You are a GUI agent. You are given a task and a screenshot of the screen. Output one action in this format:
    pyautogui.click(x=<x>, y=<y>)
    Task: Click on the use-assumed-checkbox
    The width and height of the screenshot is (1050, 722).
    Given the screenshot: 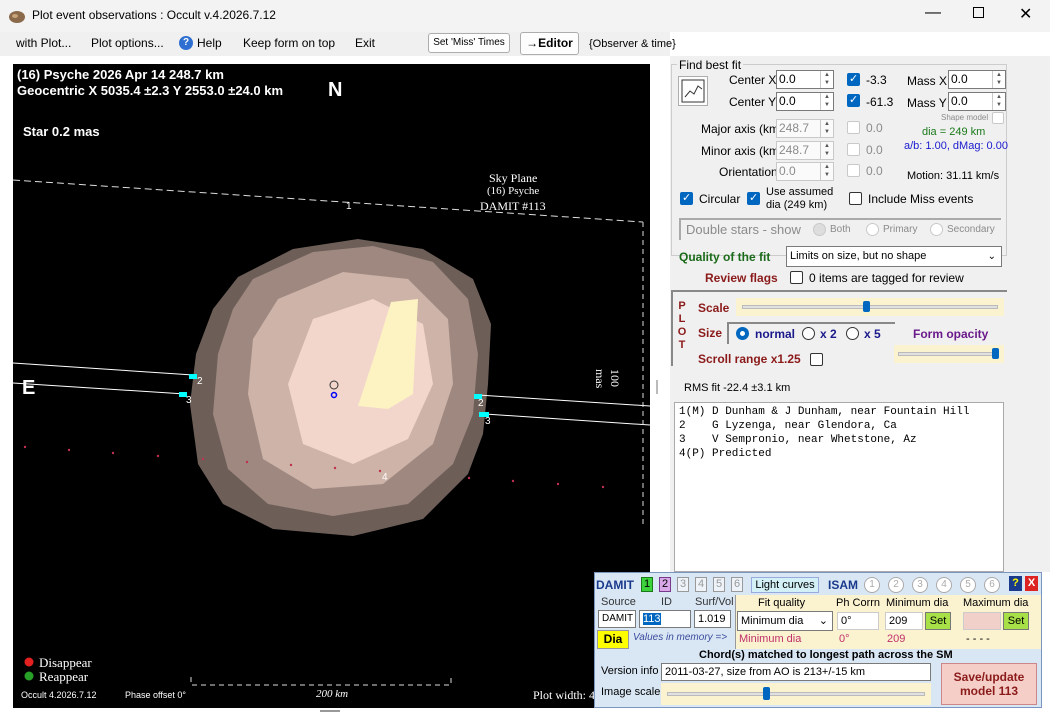 What is the action you would take?
    pyautogui.click(x=753, y=198)
    